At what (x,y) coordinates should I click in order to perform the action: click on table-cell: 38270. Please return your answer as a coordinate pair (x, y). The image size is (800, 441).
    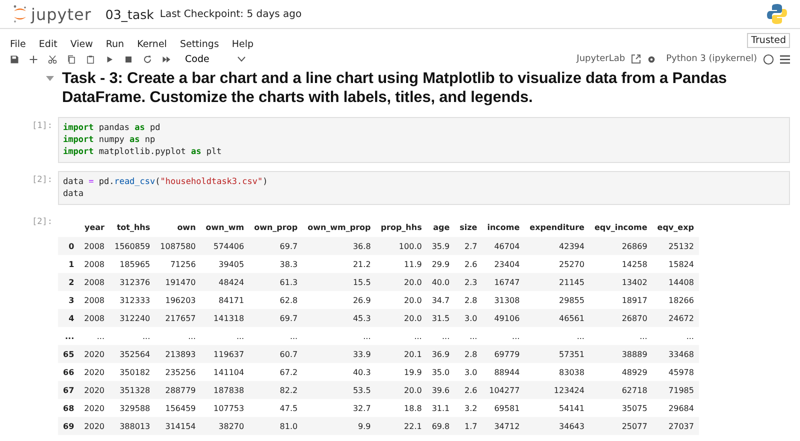
    Looking at the image, I should click on (225, 426).